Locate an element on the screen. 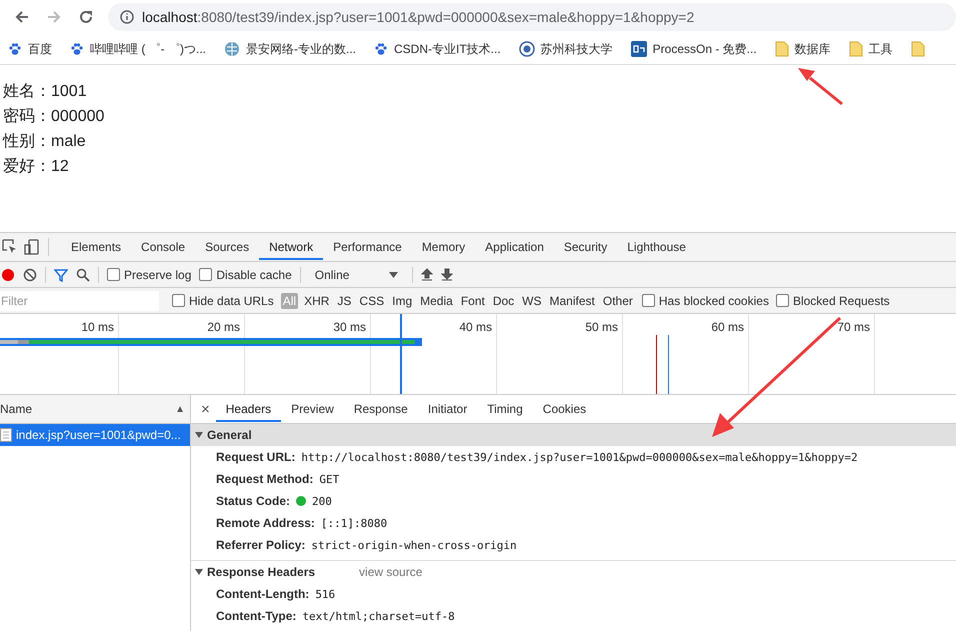 Image resolution: width=956 pixels, height=631 pixels. header-value: [::1]:8080 is located at coordinates (354, 523).